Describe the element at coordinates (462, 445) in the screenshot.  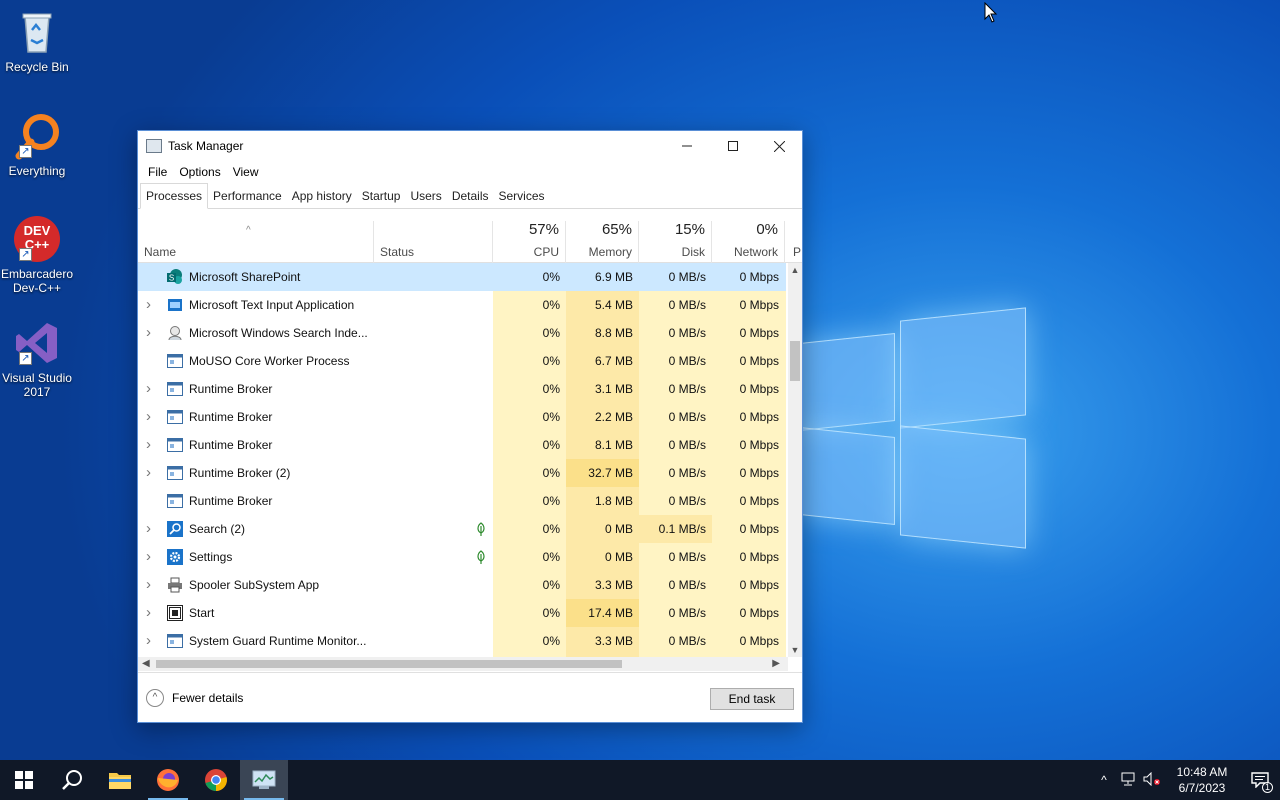
I see `process-row: › Runtime Broker 0% 8.1 MB 0 MB/s 0 Mbps` at that location.